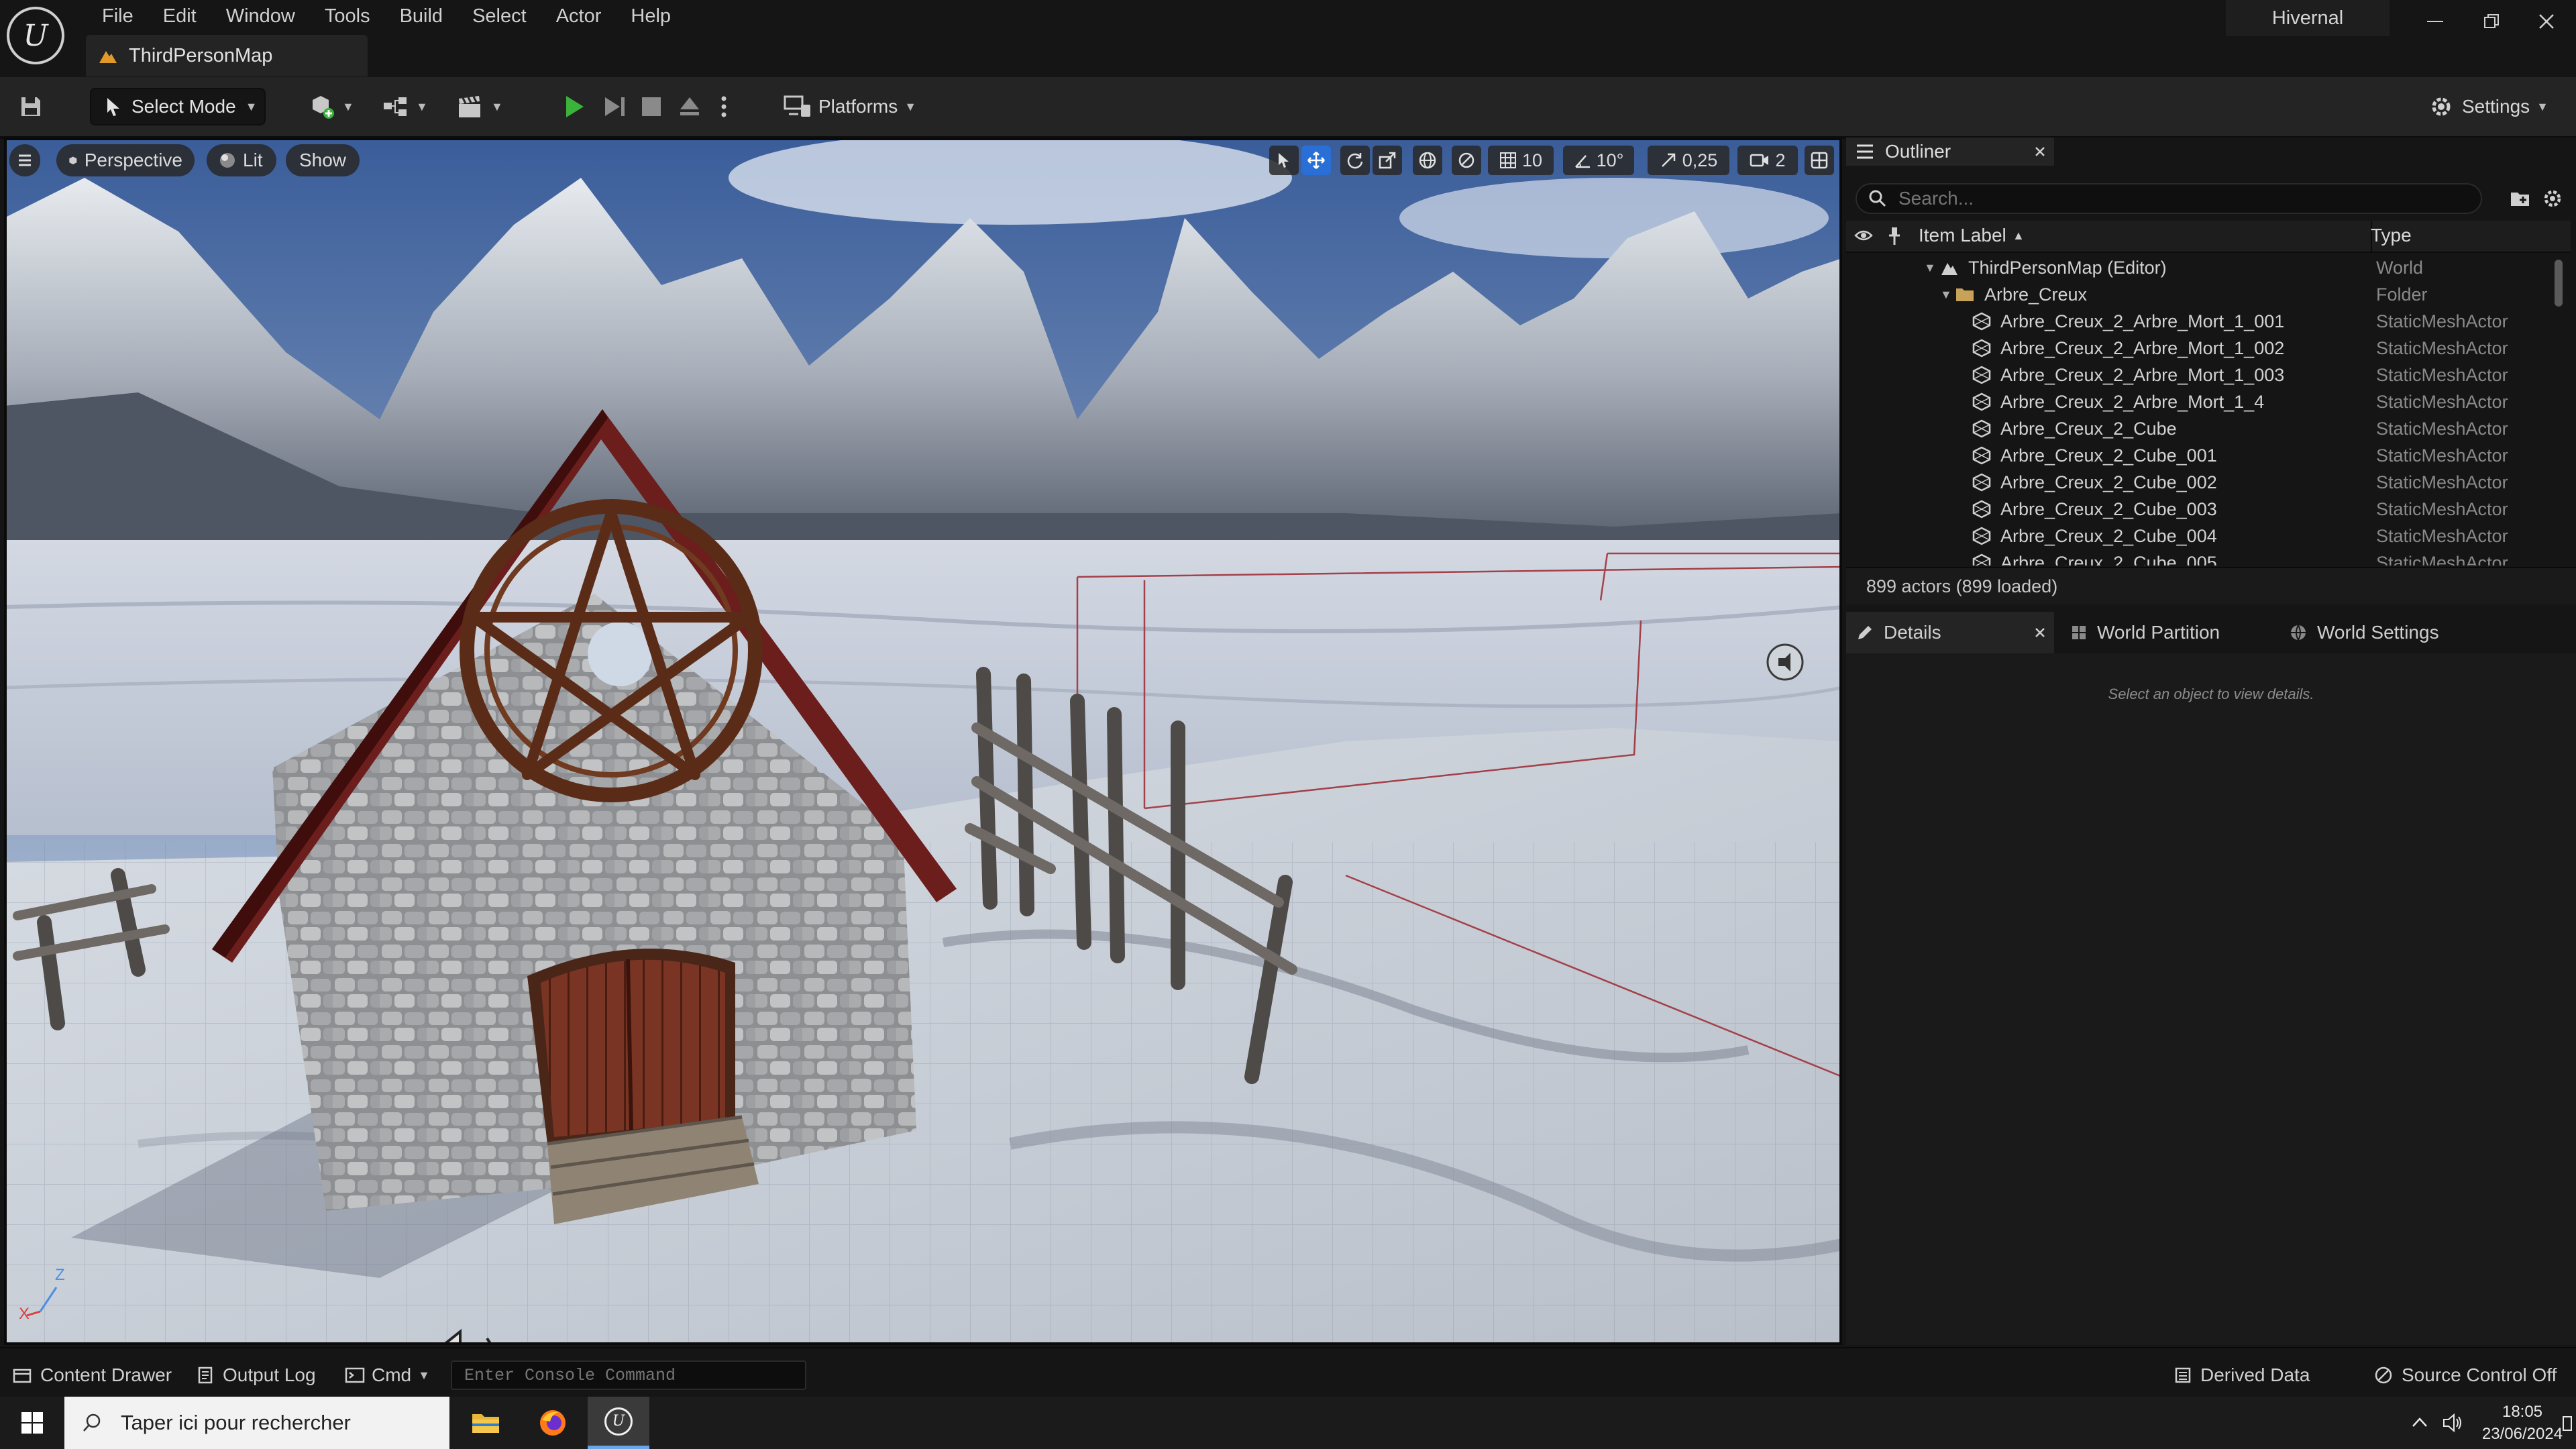  Describe the element at coordinates (1427, 160) in the screenshot. I see `world-local-toggle` at that location.